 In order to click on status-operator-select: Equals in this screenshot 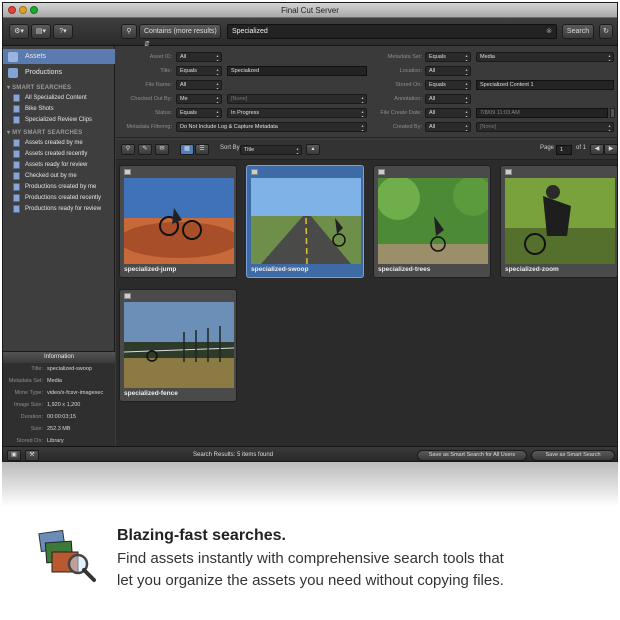, I will do `click(199, 113)`.